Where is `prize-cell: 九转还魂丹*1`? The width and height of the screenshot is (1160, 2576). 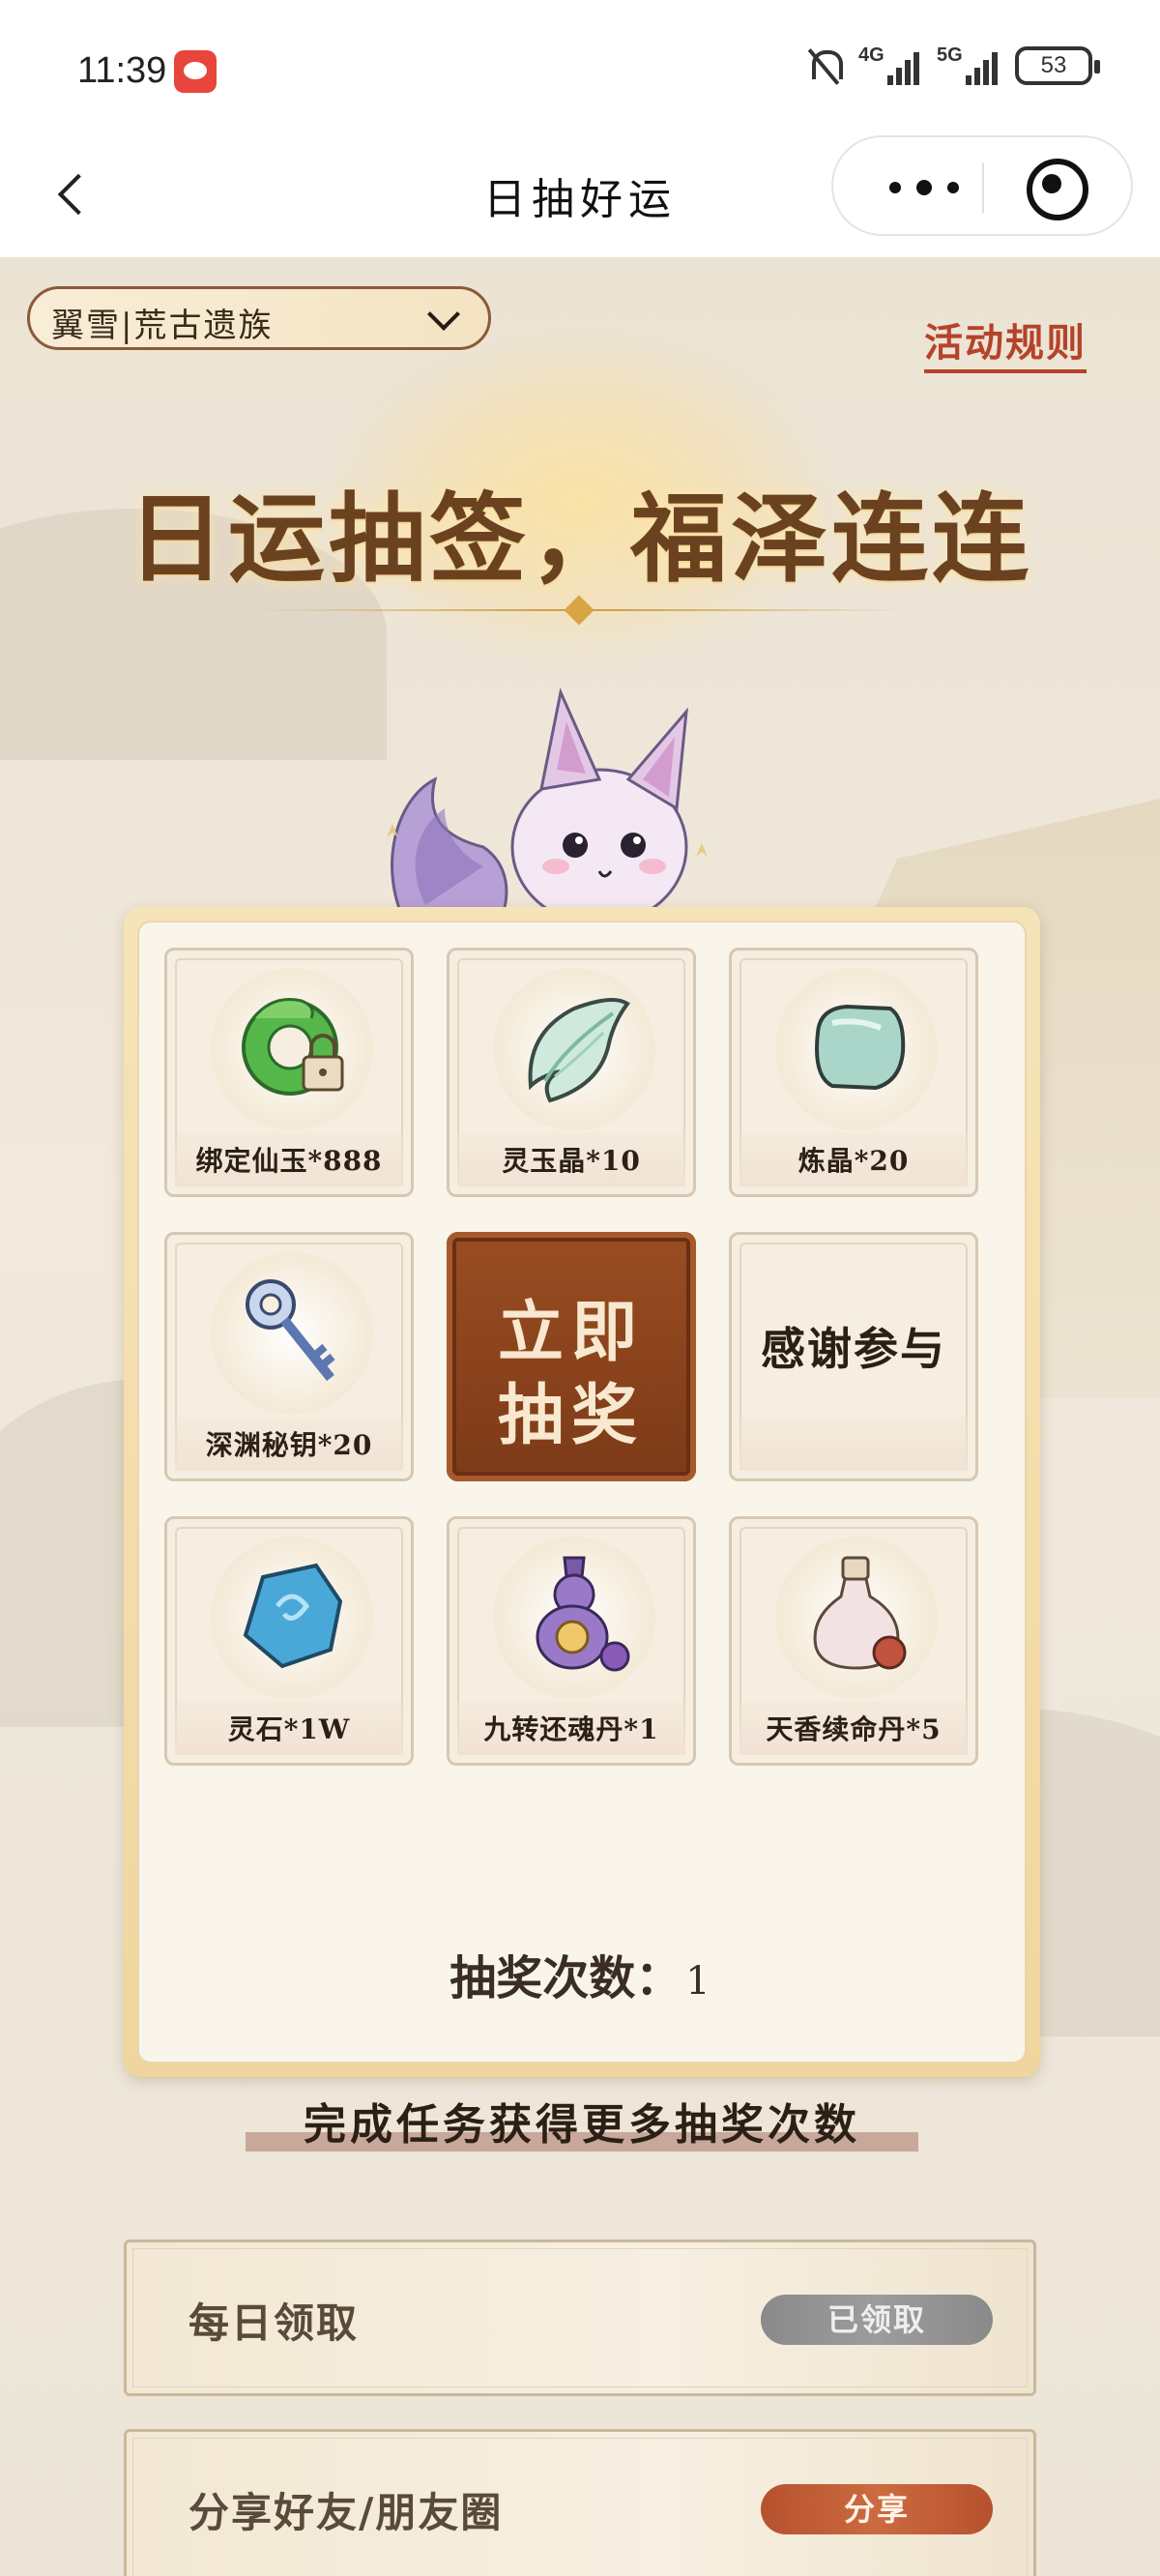 prize-cell: 九转还魂丹*1 is located at coordinates (571, 1641).